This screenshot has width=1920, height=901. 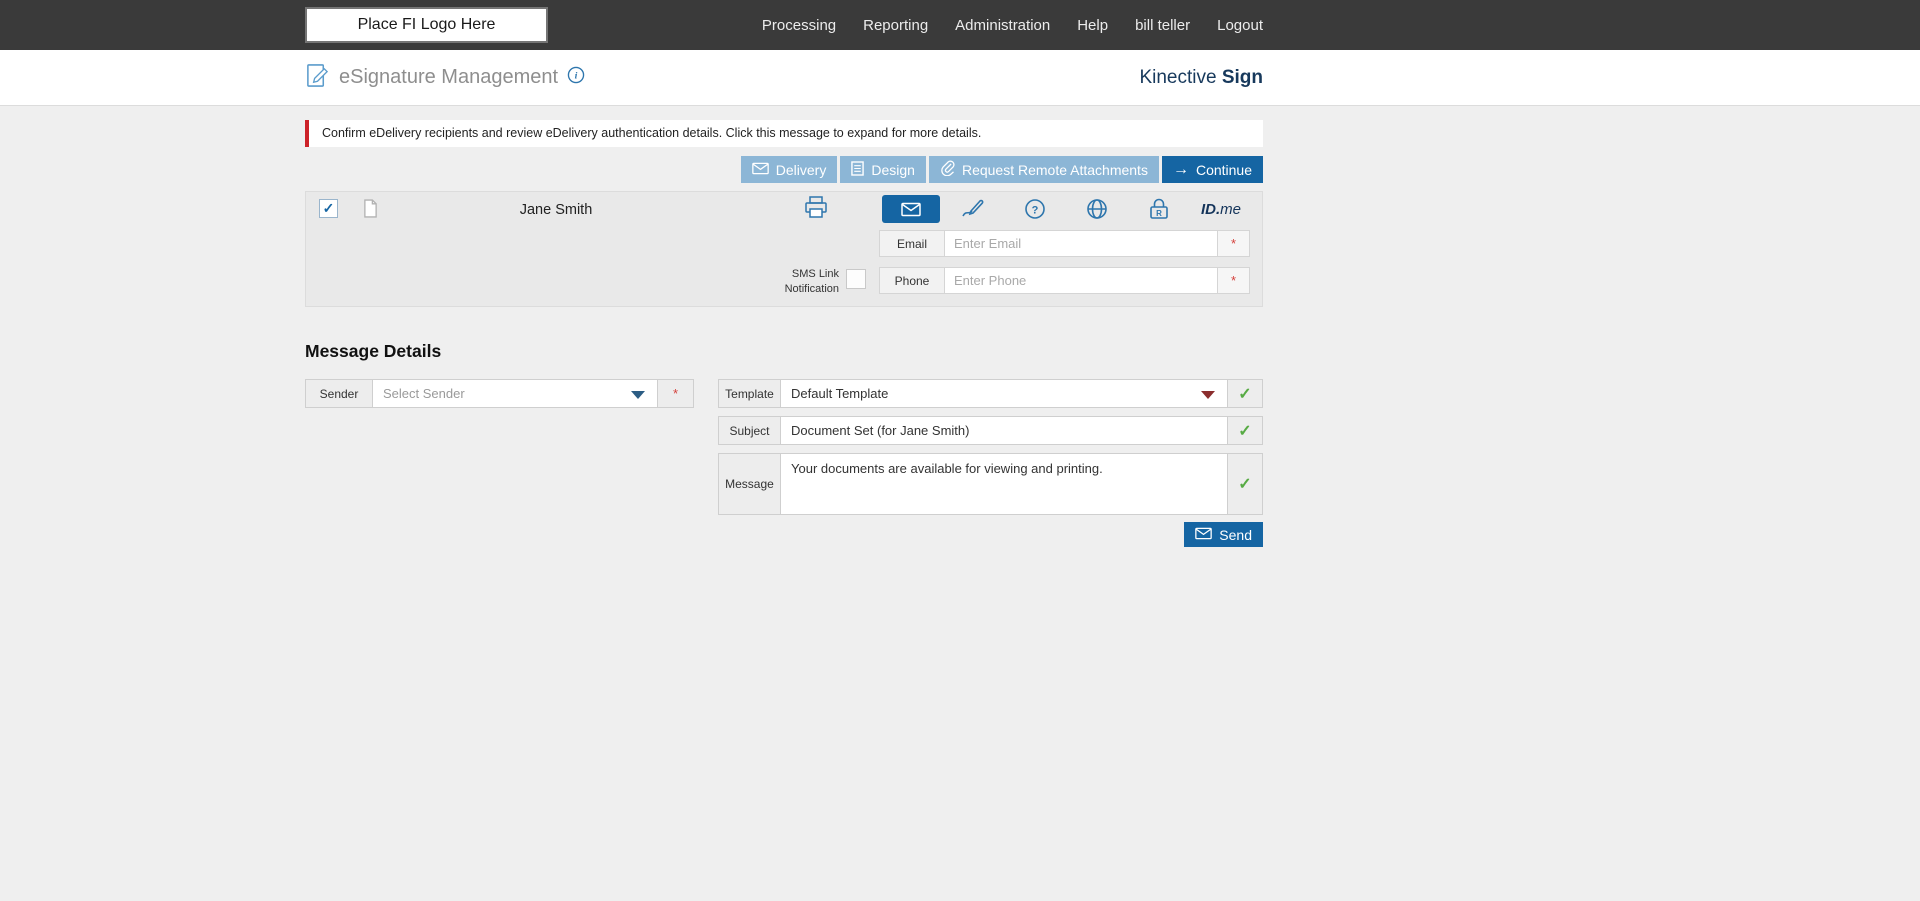 I want to click on subject-input, so click(x=1004, y=430).